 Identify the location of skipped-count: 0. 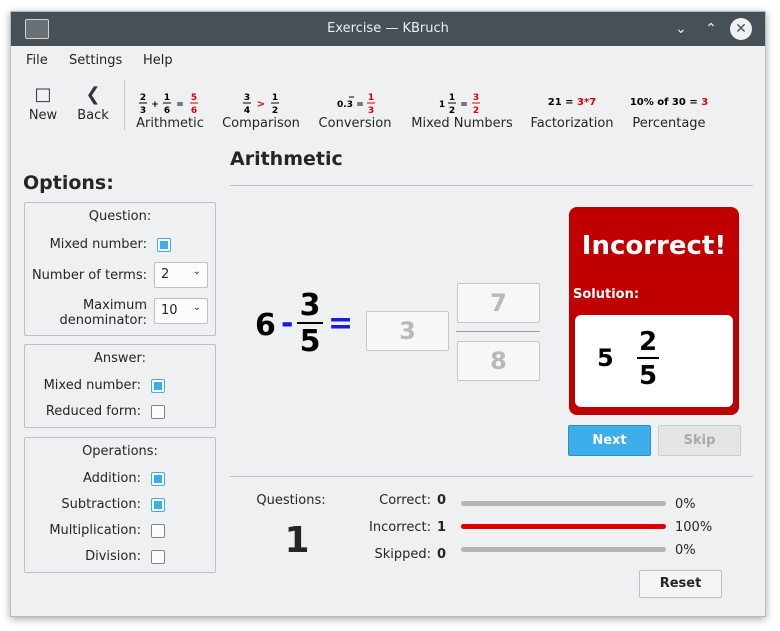
(442, 554).